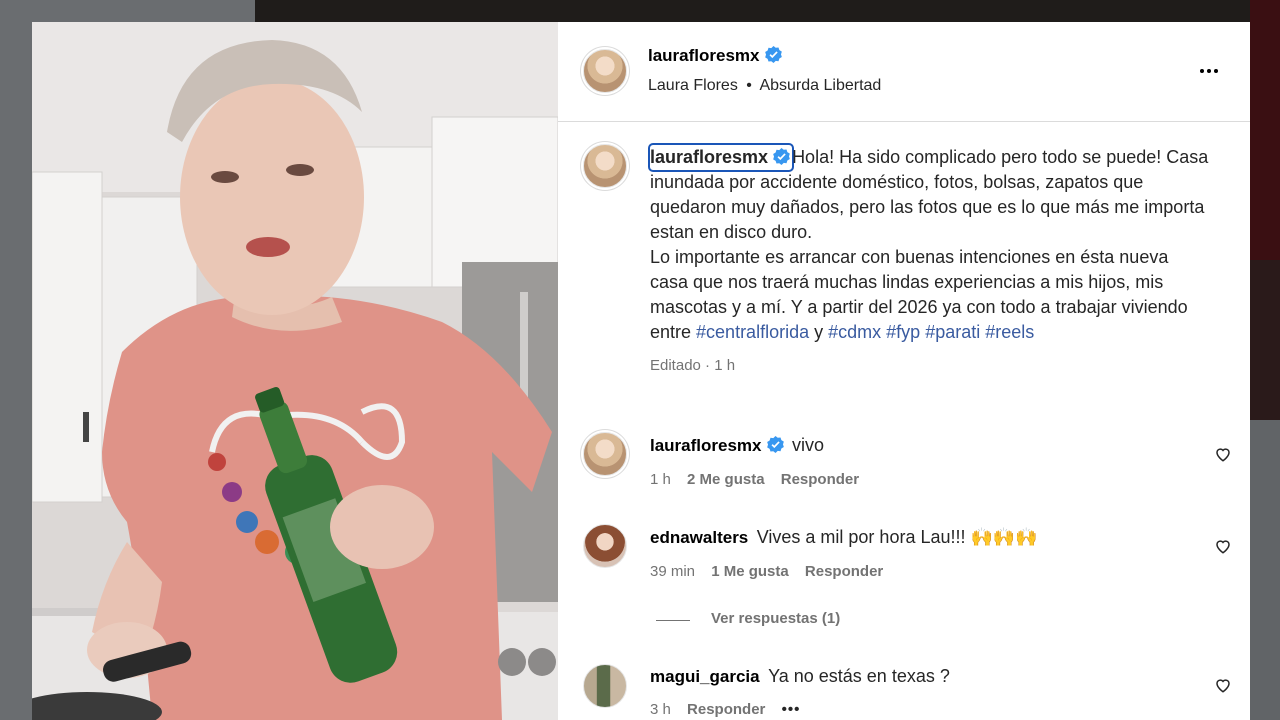 This screenshot has width=1280, height=720. What do you see at coordinates (807, 445) in the screenshot?
I see `comment-text: vivo` at bounding box center [807, 445].